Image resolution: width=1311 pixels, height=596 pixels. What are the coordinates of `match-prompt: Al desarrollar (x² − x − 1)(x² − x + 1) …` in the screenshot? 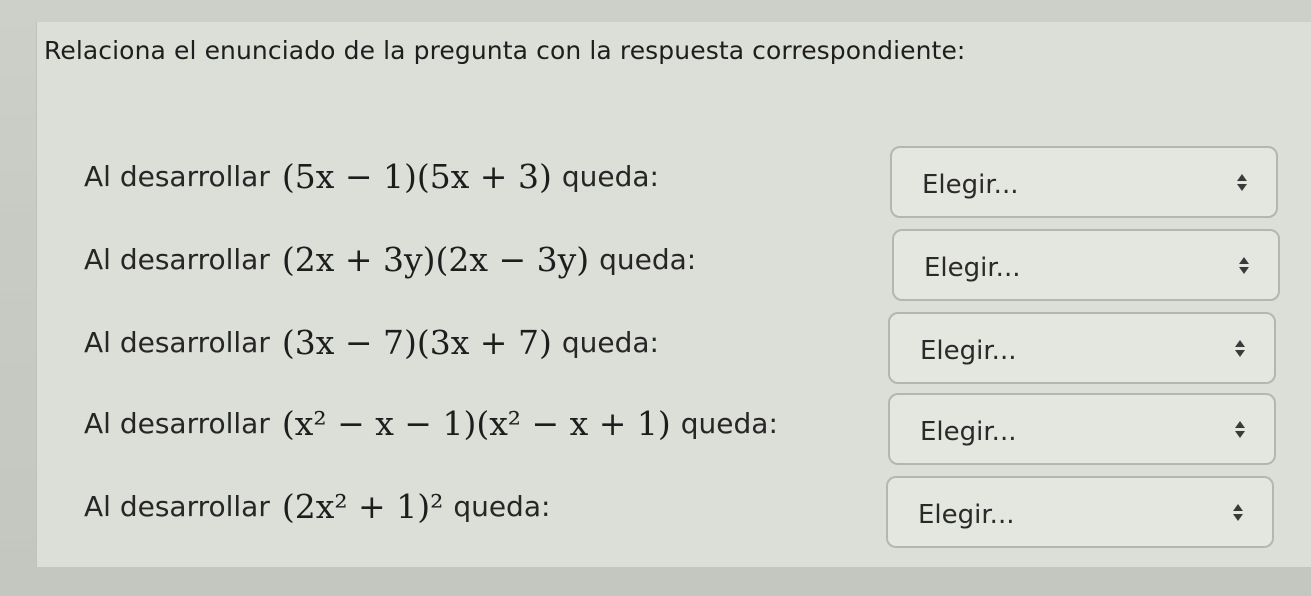 It's located at (431, 423).